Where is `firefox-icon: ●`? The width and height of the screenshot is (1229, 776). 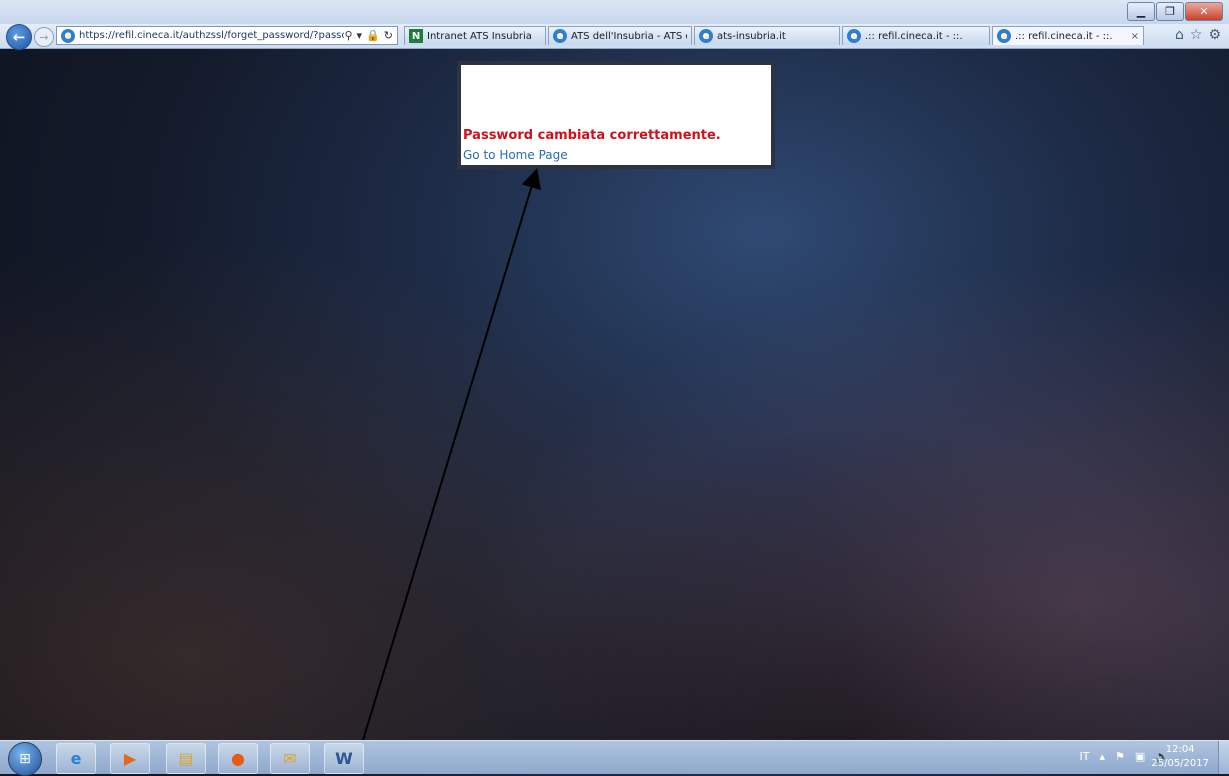
firefox-icon: ● is located at coordinates (238, 758).